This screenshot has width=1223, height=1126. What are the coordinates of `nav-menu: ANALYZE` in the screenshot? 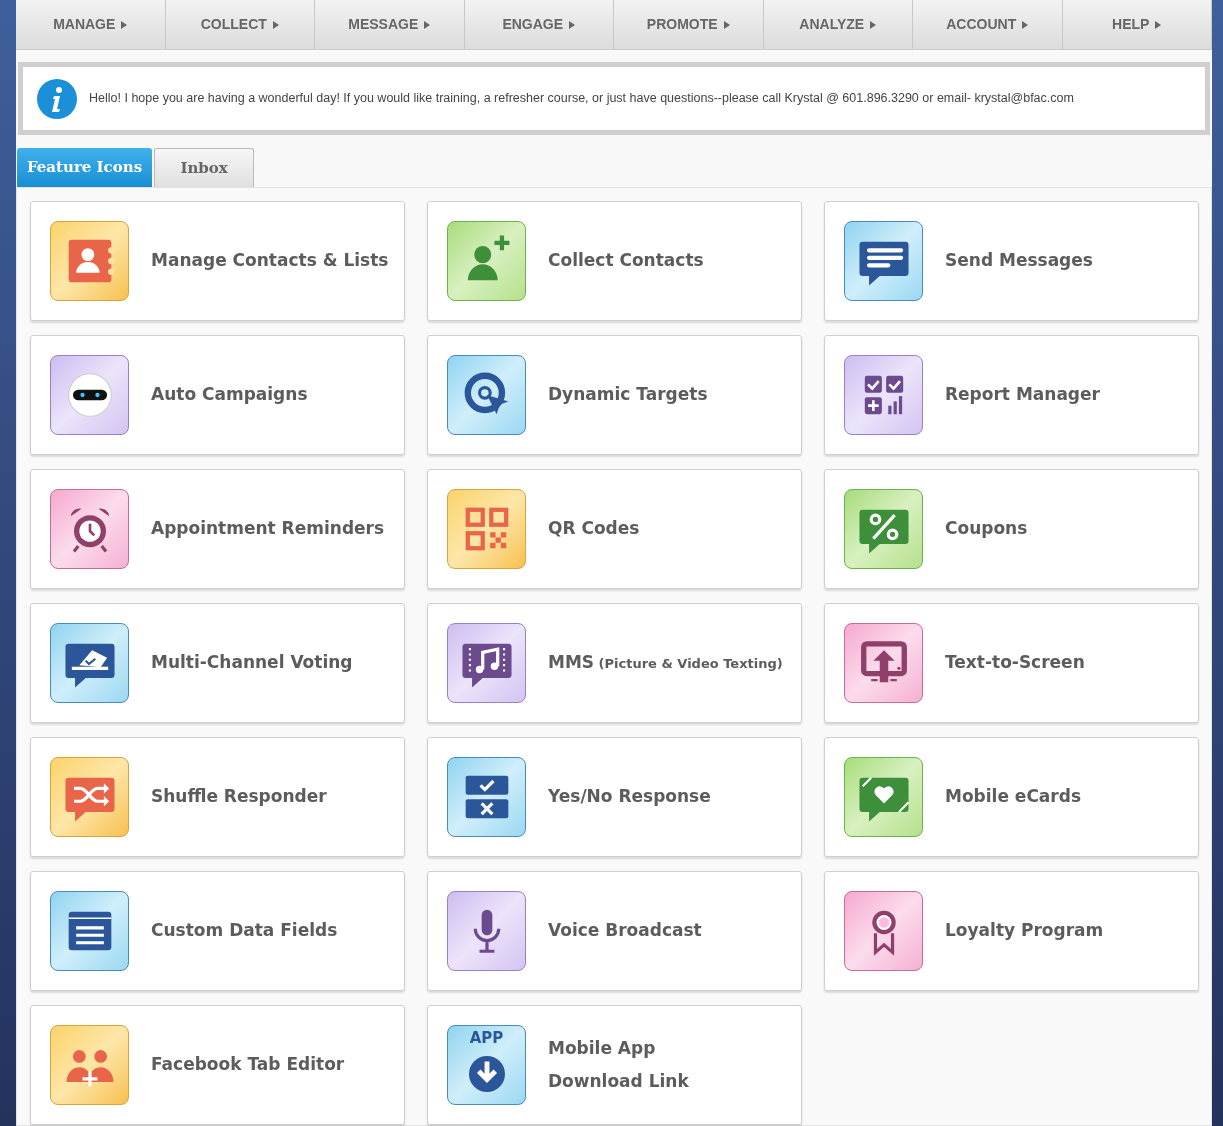 It's located at (838, 24).